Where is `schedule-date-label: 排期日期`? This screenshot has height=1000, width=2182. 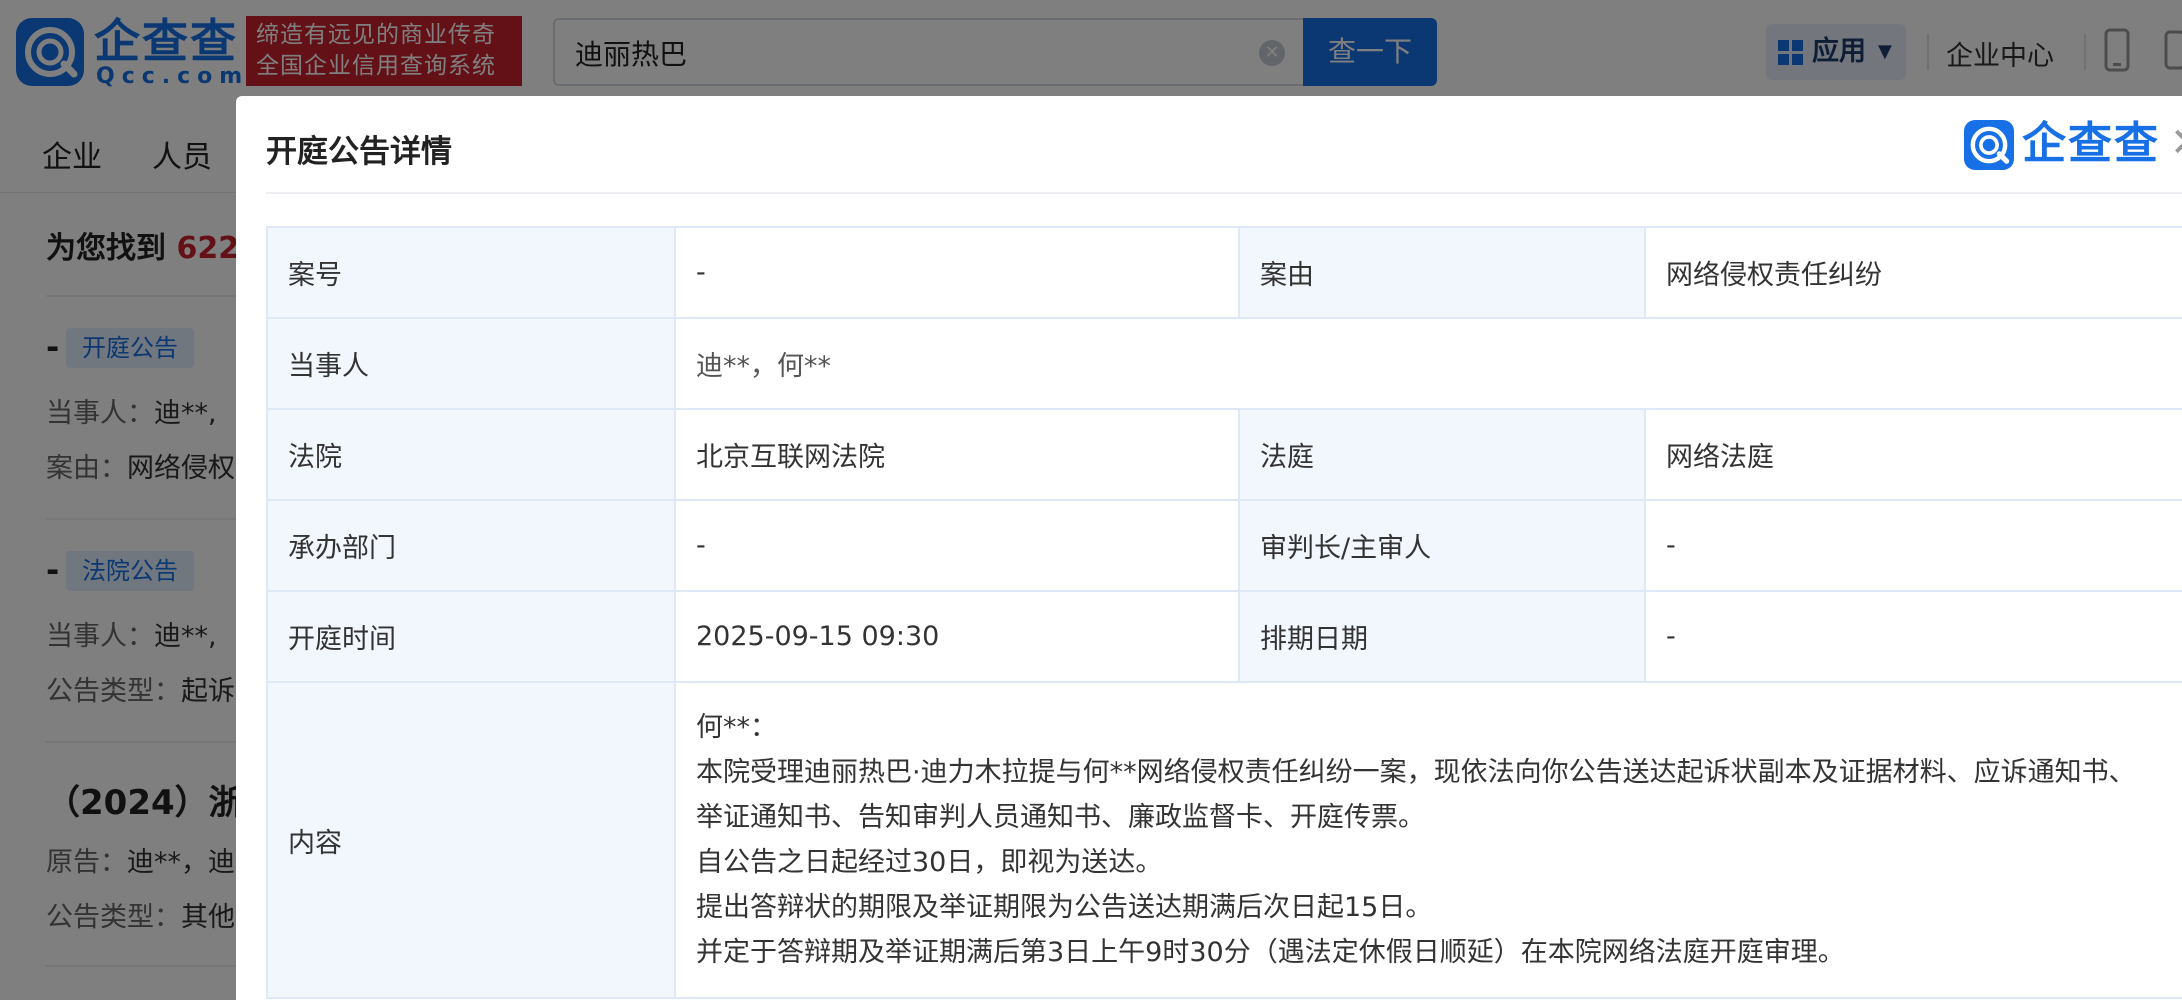
schedule-date-label: 排期日期 is located at coordinates (1442, 636).